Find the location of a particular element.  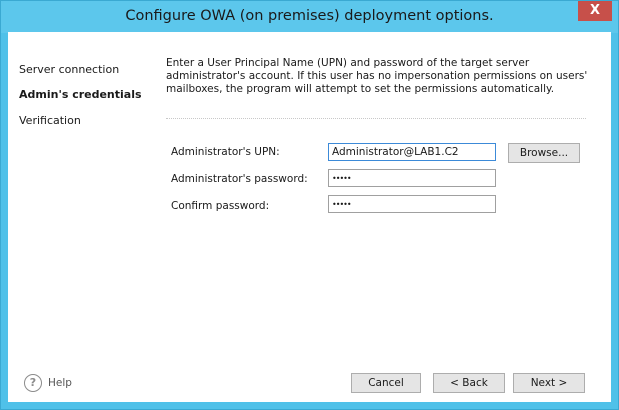

confirm-password-label: Confirm password: is located at coordinates (220, 206).